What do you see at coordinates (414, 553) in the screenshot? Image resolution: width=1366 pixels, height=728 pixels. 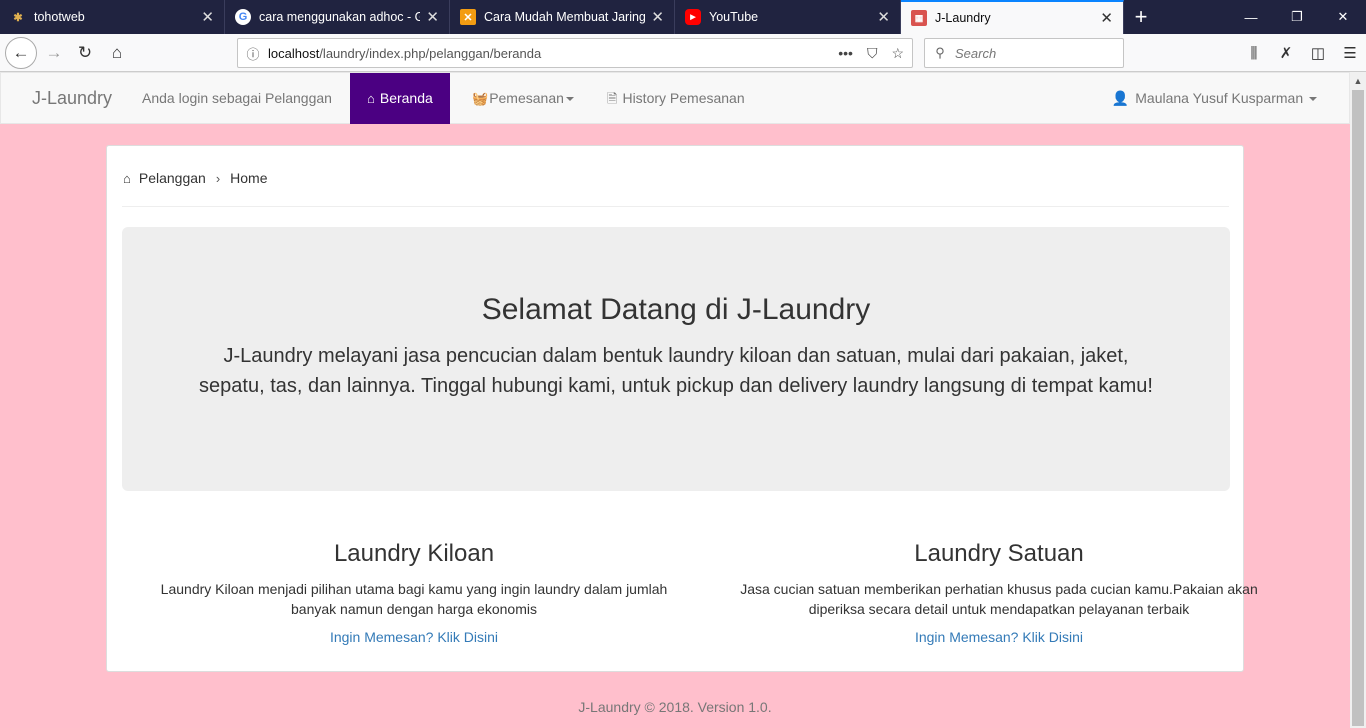 I see `service-title: Laundry Kiloan` at bounding box center [414, 553].